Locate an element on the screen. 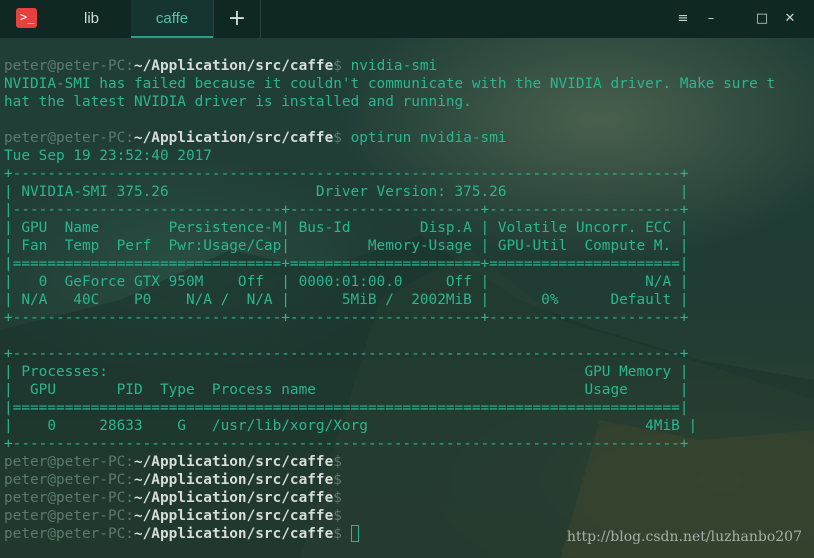  plus-icon: + is located at coordinates (237, 18).